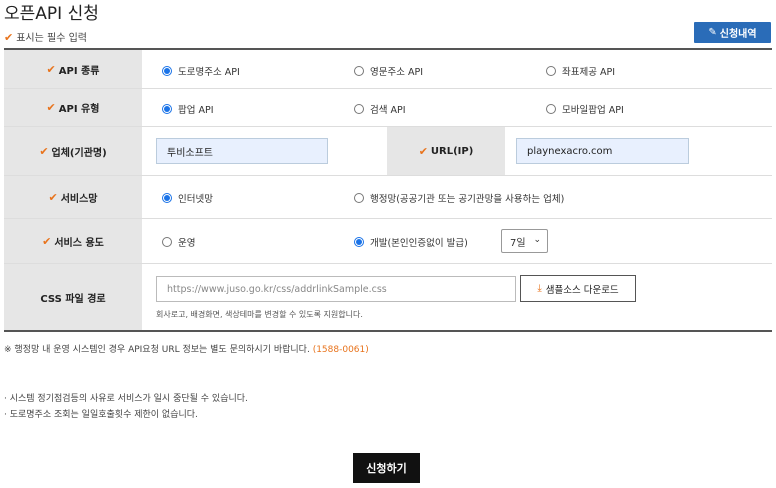  Describe the element at coordinates (195, 199) in the screenshot. I see `option-label: 인터넷망` at that location.